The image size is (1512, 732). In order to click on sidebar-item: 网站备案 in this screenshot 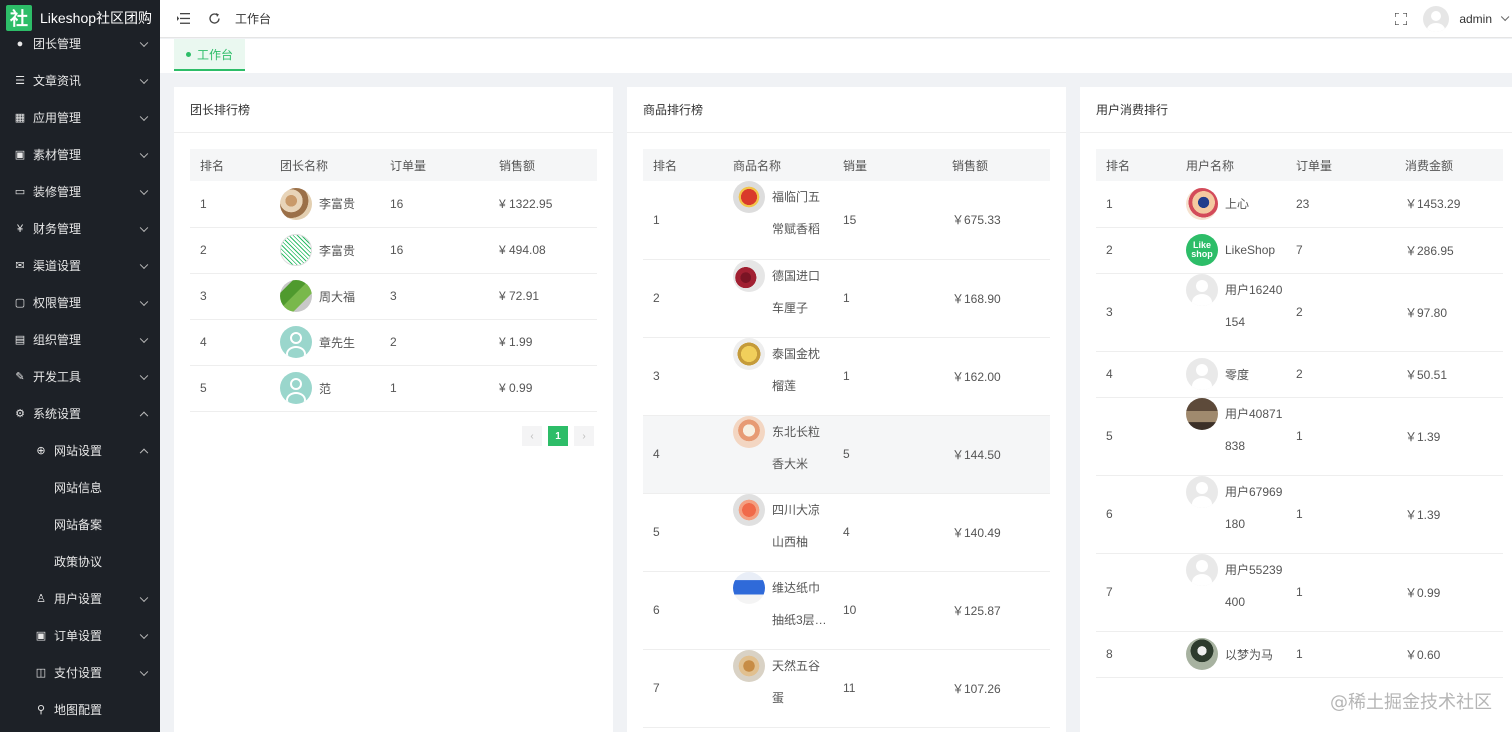, I will do `click(80, 524)`.